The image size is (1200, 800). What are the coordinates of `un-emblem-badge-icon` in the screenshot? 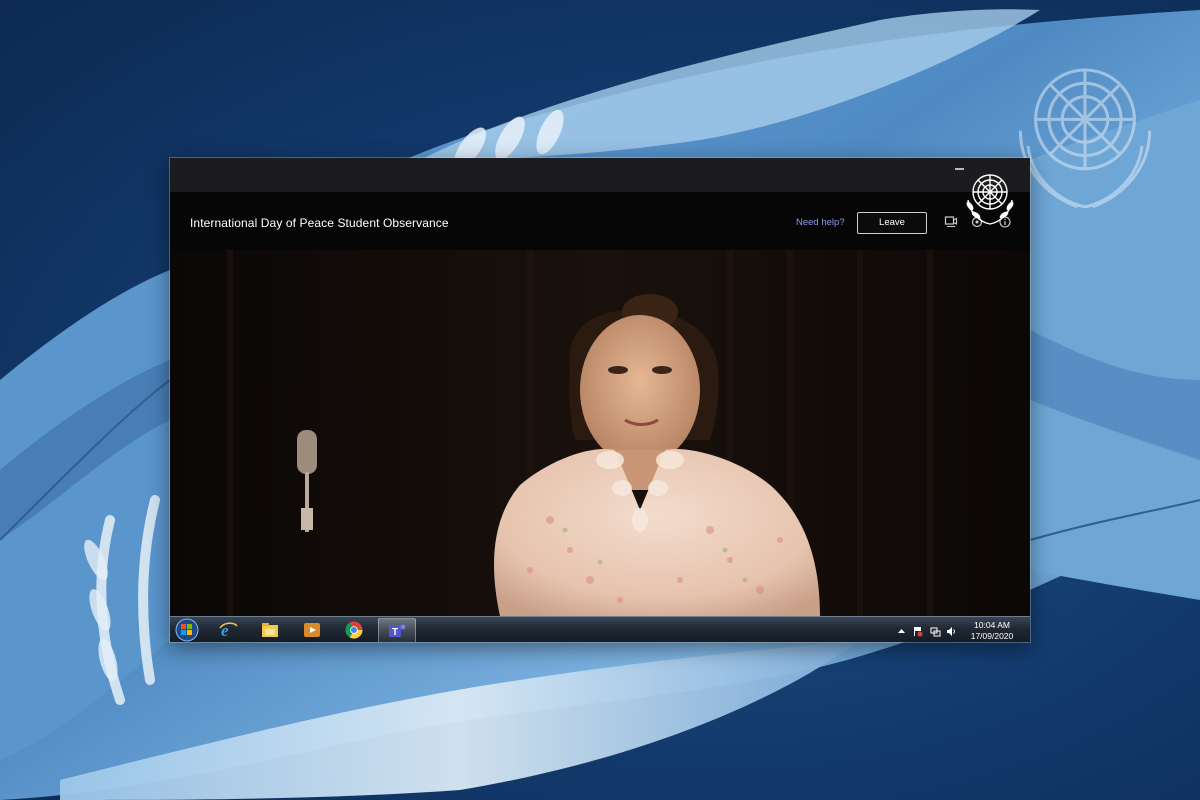 It's located at (990, 196).